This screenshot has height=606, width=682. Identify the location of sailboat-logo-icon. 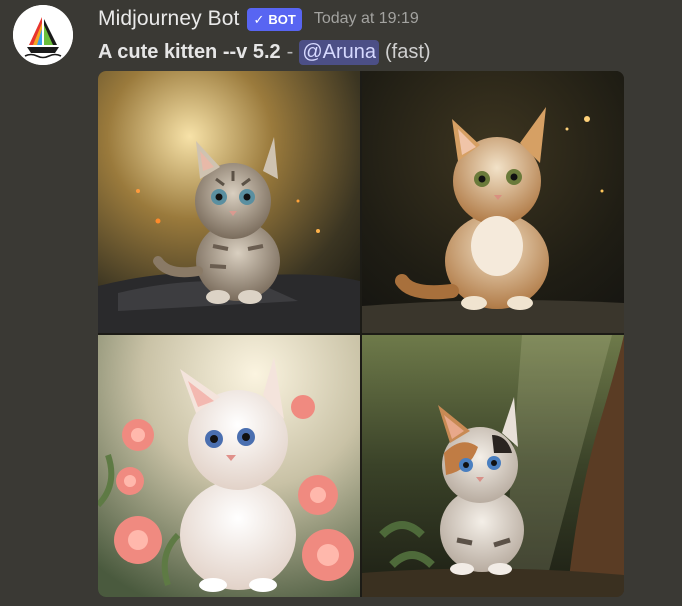
(43, 35).